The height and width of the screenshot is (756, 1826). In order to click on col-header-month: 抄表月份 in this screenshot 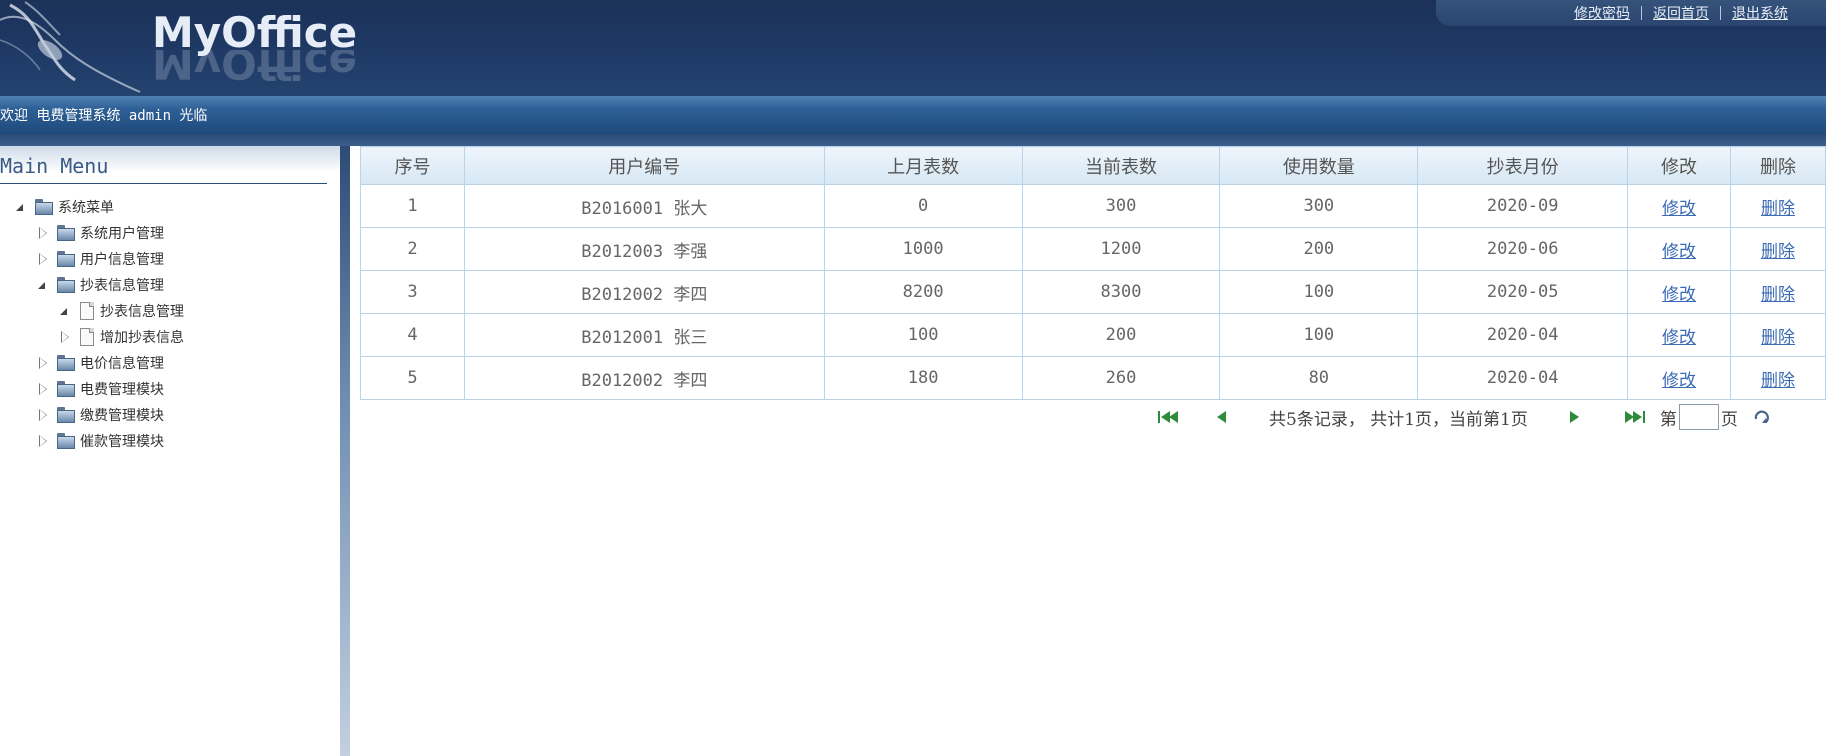, I will do `click(1523, 165)`.